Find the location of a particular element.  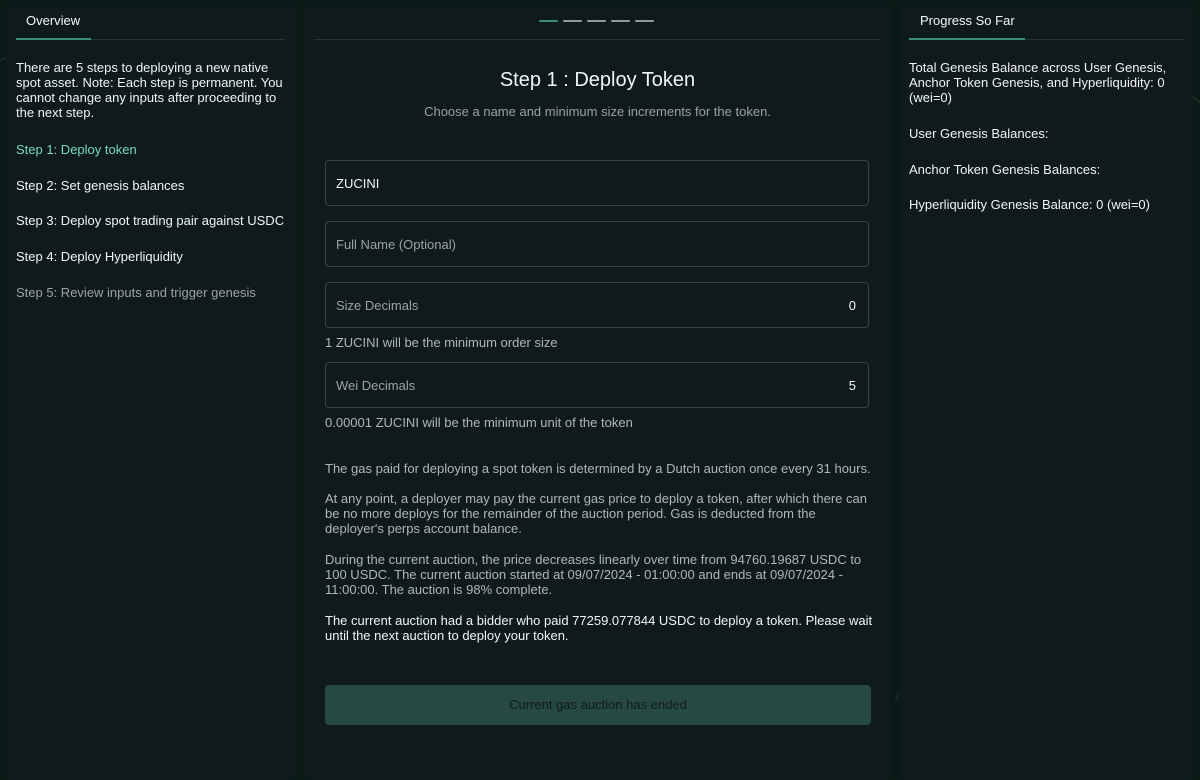

wei-decimals-value: 5 is located at coordinates (852, 385).